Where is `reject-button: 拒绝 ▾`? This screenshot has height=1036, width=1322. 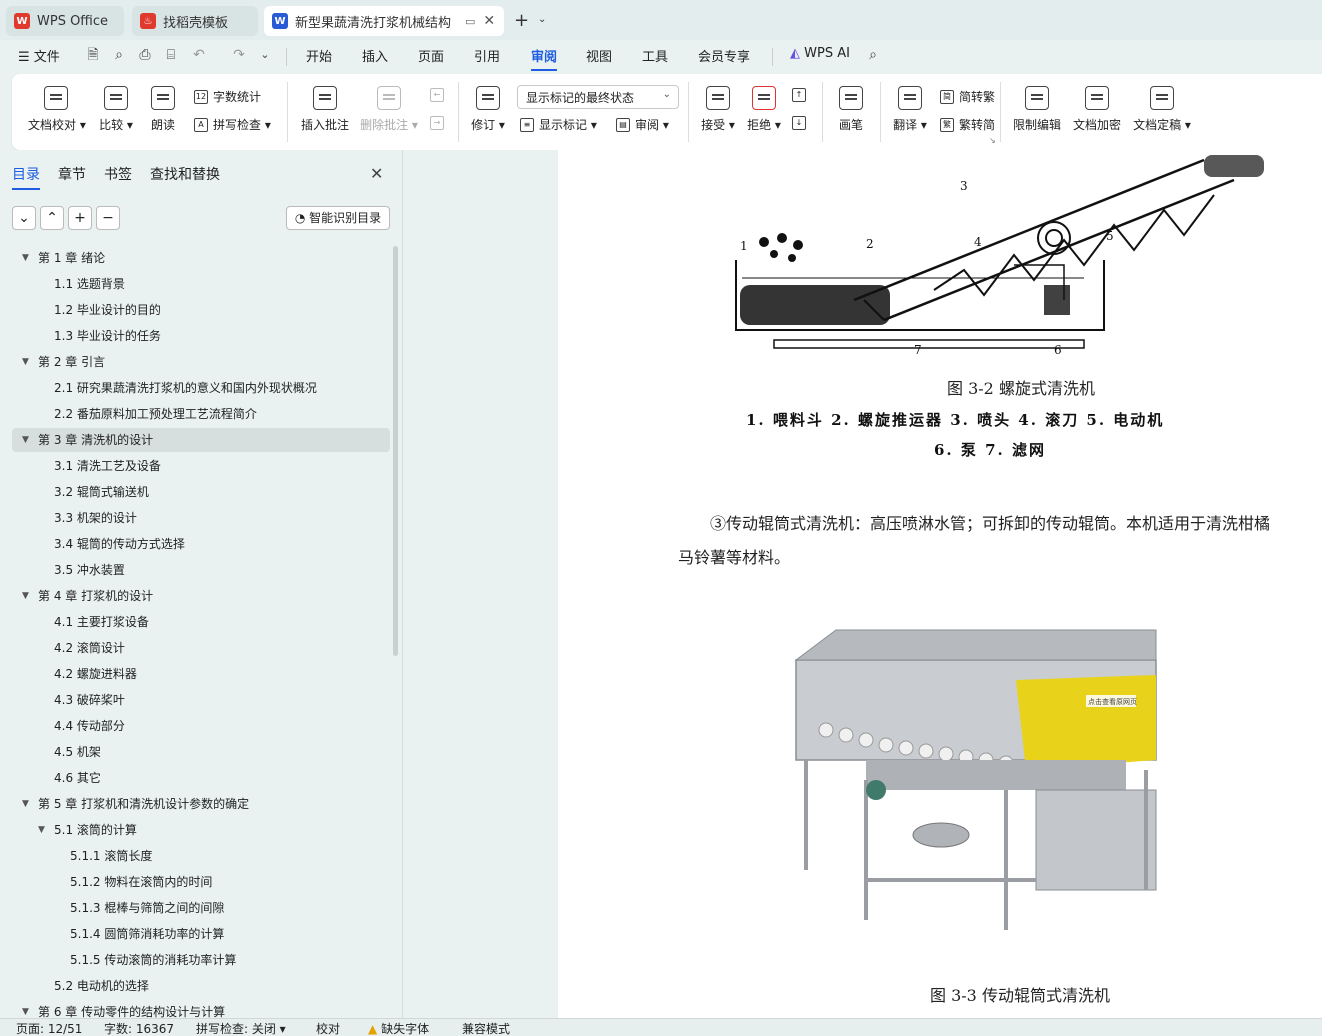 reject-button: 拒绝 ▾ is located at coordinates (764, 109).